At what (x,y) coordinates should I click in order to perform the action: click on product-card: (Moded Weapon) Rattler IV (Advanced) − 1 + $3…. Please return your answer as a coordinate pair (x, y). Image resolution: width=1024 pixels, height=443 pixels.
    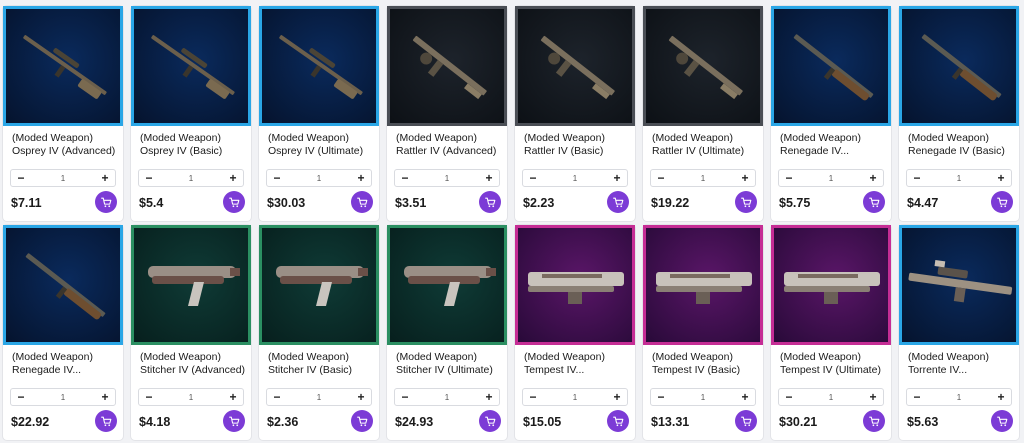
    Looking at the image, I should click on (447, 113).